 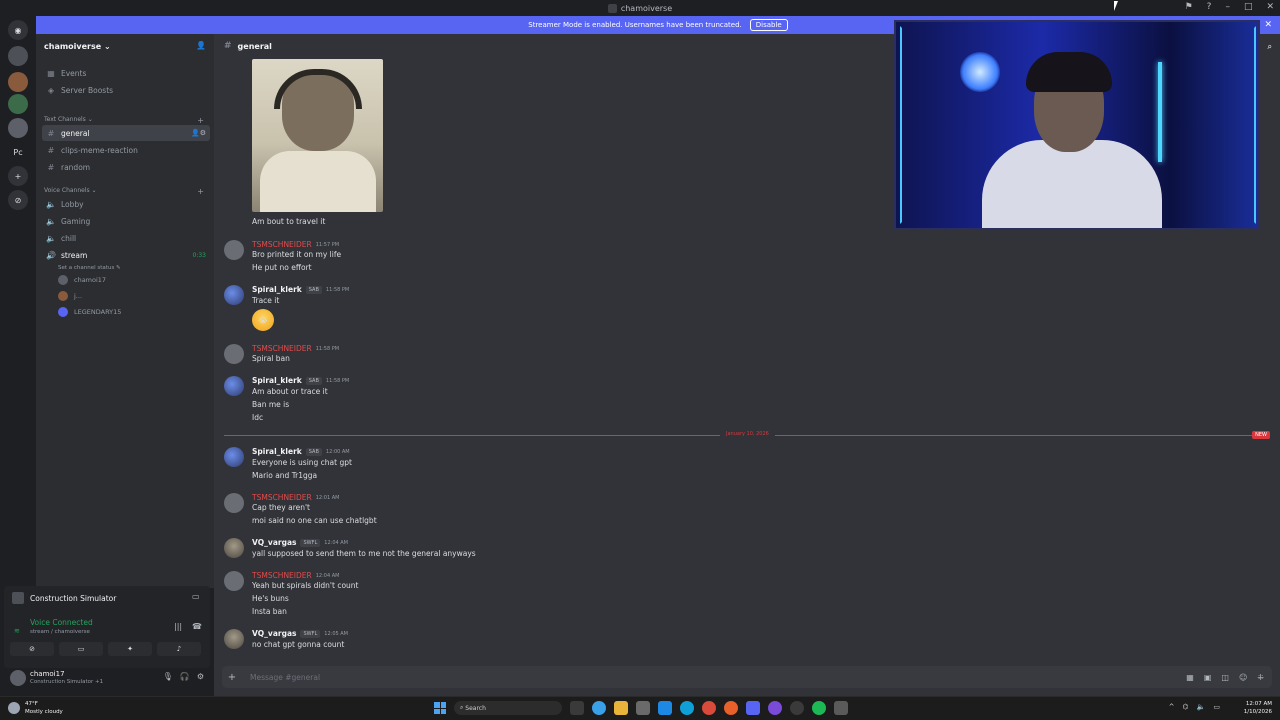 I want to click on image-attachment, so click(x=317, y=135).